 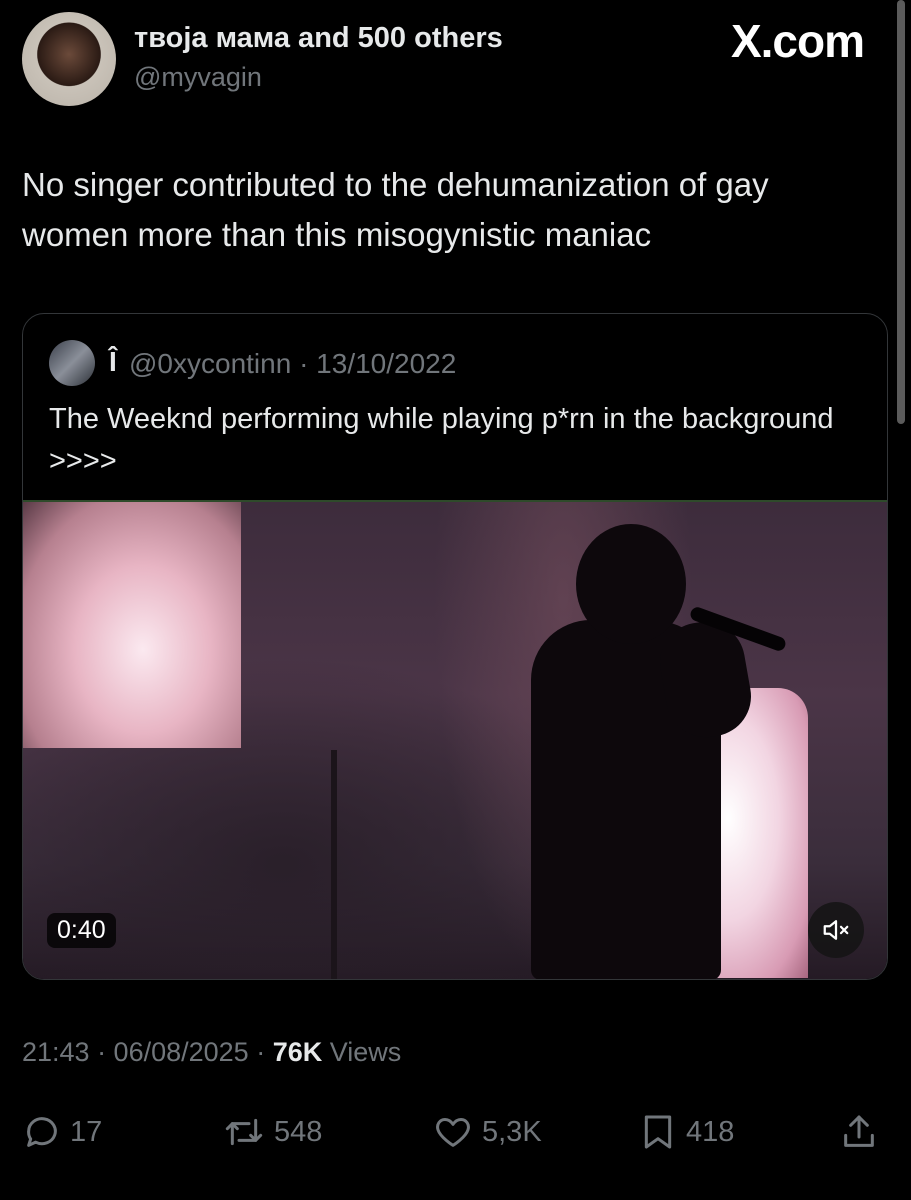 What do you see at coordinates (69, 59) in the screenshot?
I see `author-avatar` at bounding box center [69, 59].